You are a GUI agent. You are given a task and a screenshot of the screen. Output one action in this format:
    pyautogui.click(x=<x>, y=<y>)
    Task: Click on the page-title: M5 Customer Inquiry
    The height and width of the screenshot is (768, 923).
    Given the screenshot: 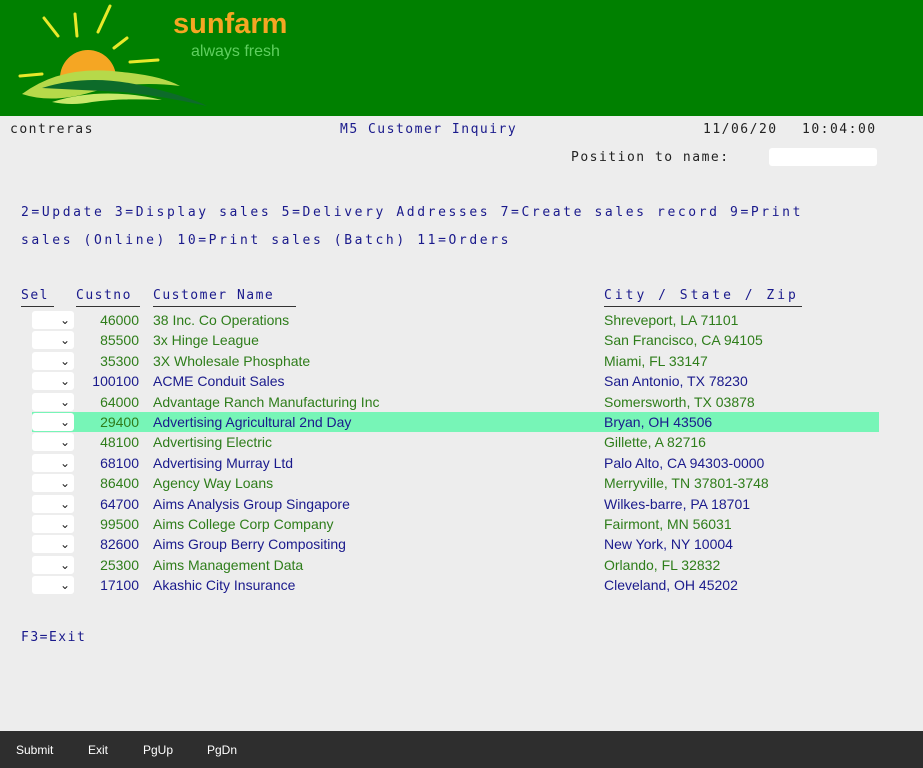 What is the action you would take?
    pyautogui.click(x=429, y=129)
    